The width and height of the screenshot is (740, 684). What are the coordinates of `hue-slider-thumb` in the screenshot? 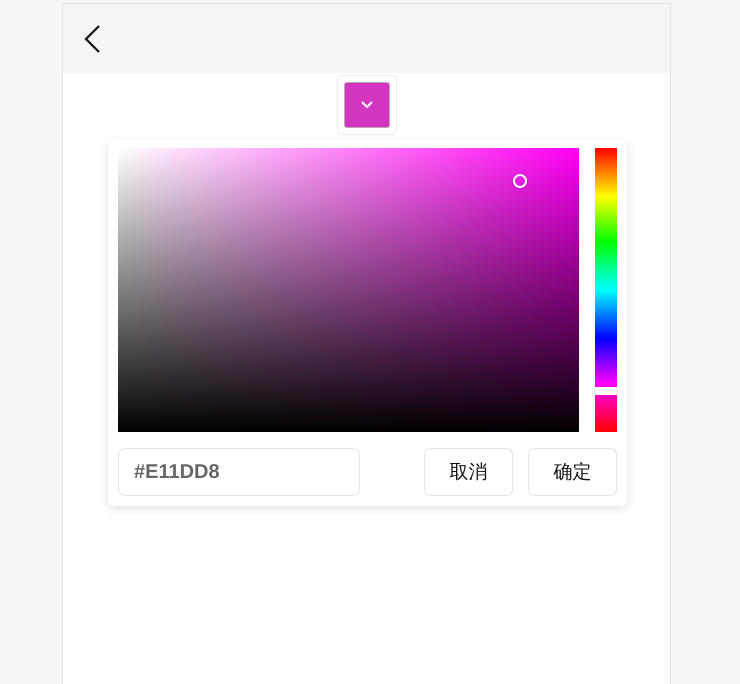 It's located at (606, 391).